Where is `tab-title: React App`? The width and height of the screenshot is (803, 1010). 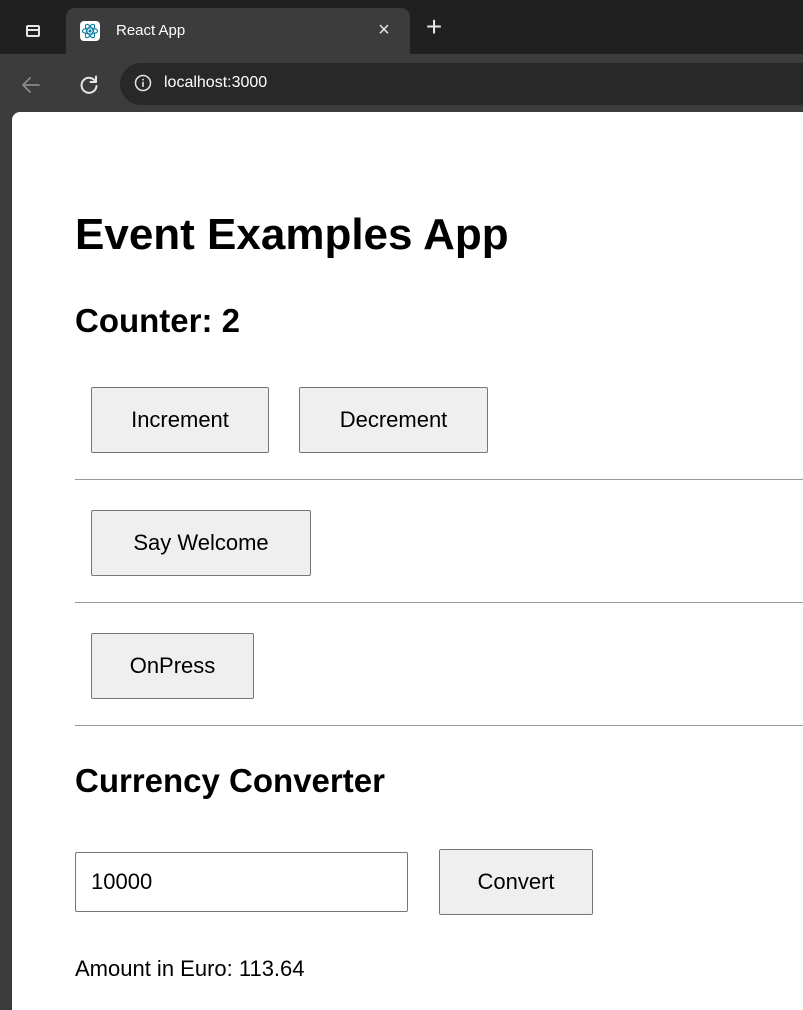 tab-title: React App is located at coordinates (151, 30).